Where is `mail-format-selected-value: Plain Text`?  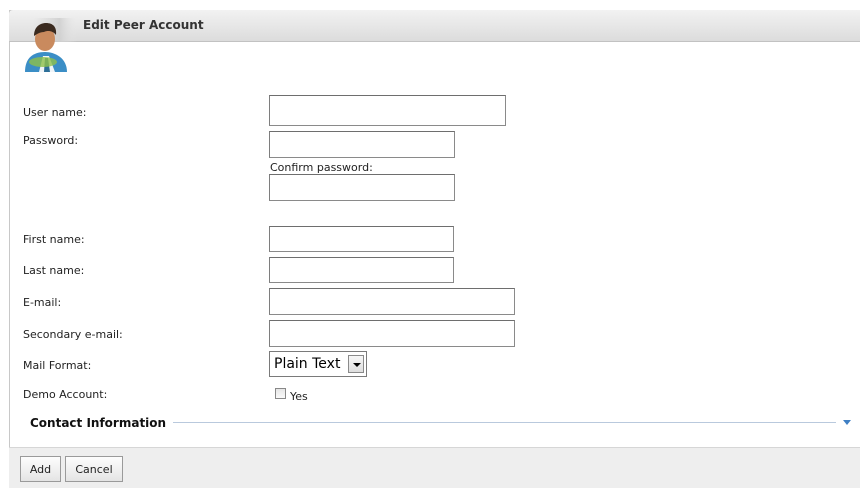 mail-format-selected-value: Plain Text is located at coordinates (307, 364).